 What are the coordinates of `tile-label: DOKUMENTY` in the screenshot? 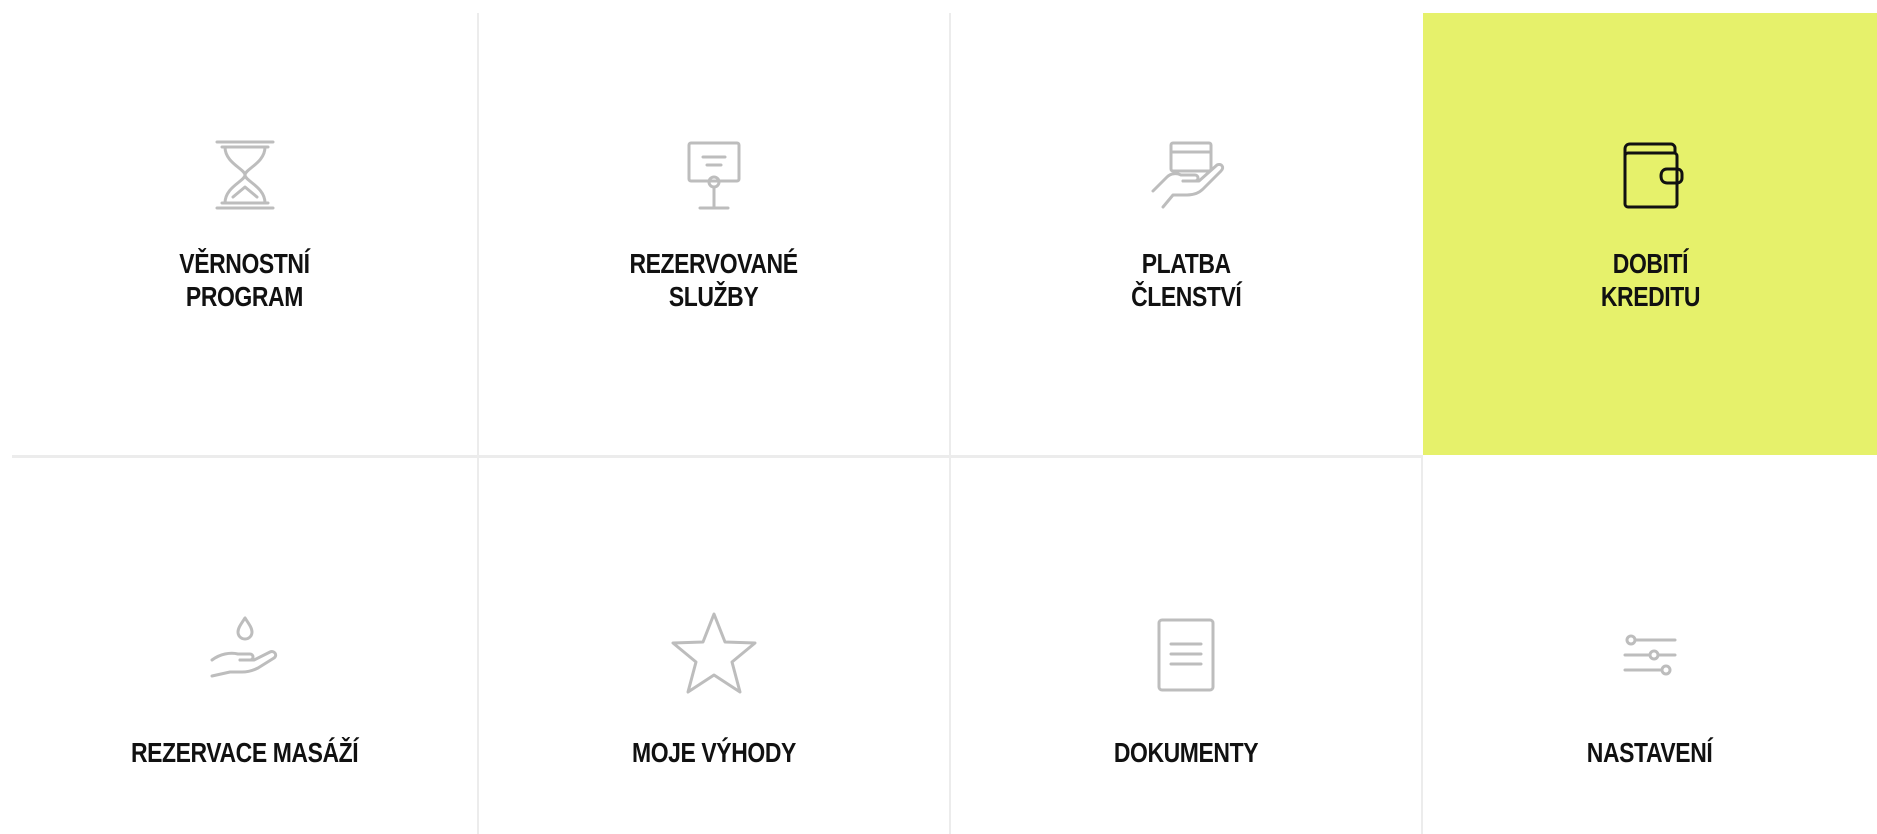 It's located at (1186, 752).